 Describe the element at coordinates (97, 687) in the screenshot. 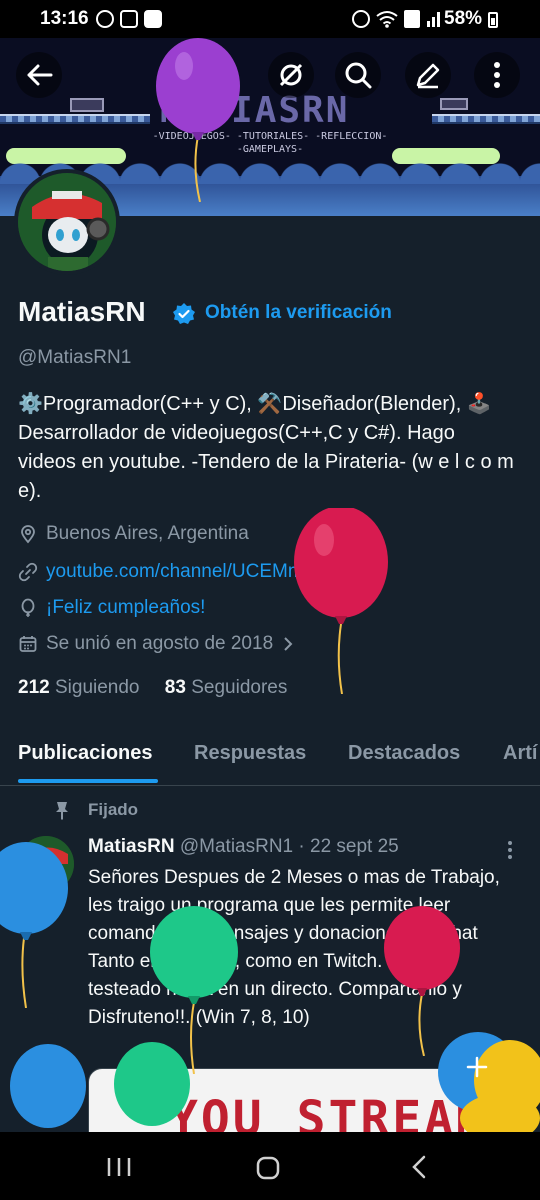

I see `following-label: Siguiendo` at that location.